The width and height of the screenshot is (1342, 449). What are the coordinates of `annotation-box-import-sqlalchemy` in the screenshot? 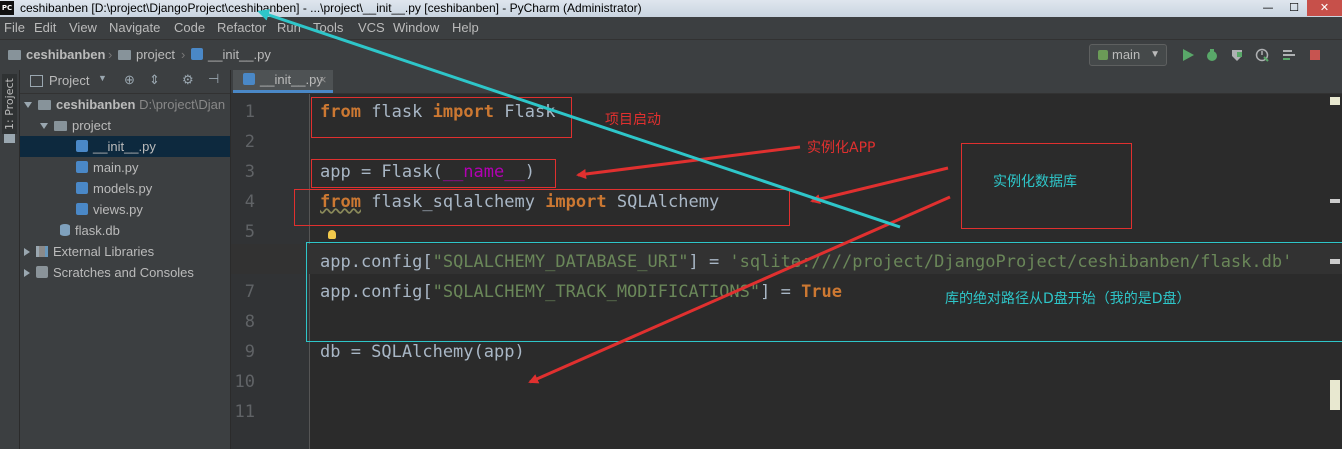 It's located at (542, 207).